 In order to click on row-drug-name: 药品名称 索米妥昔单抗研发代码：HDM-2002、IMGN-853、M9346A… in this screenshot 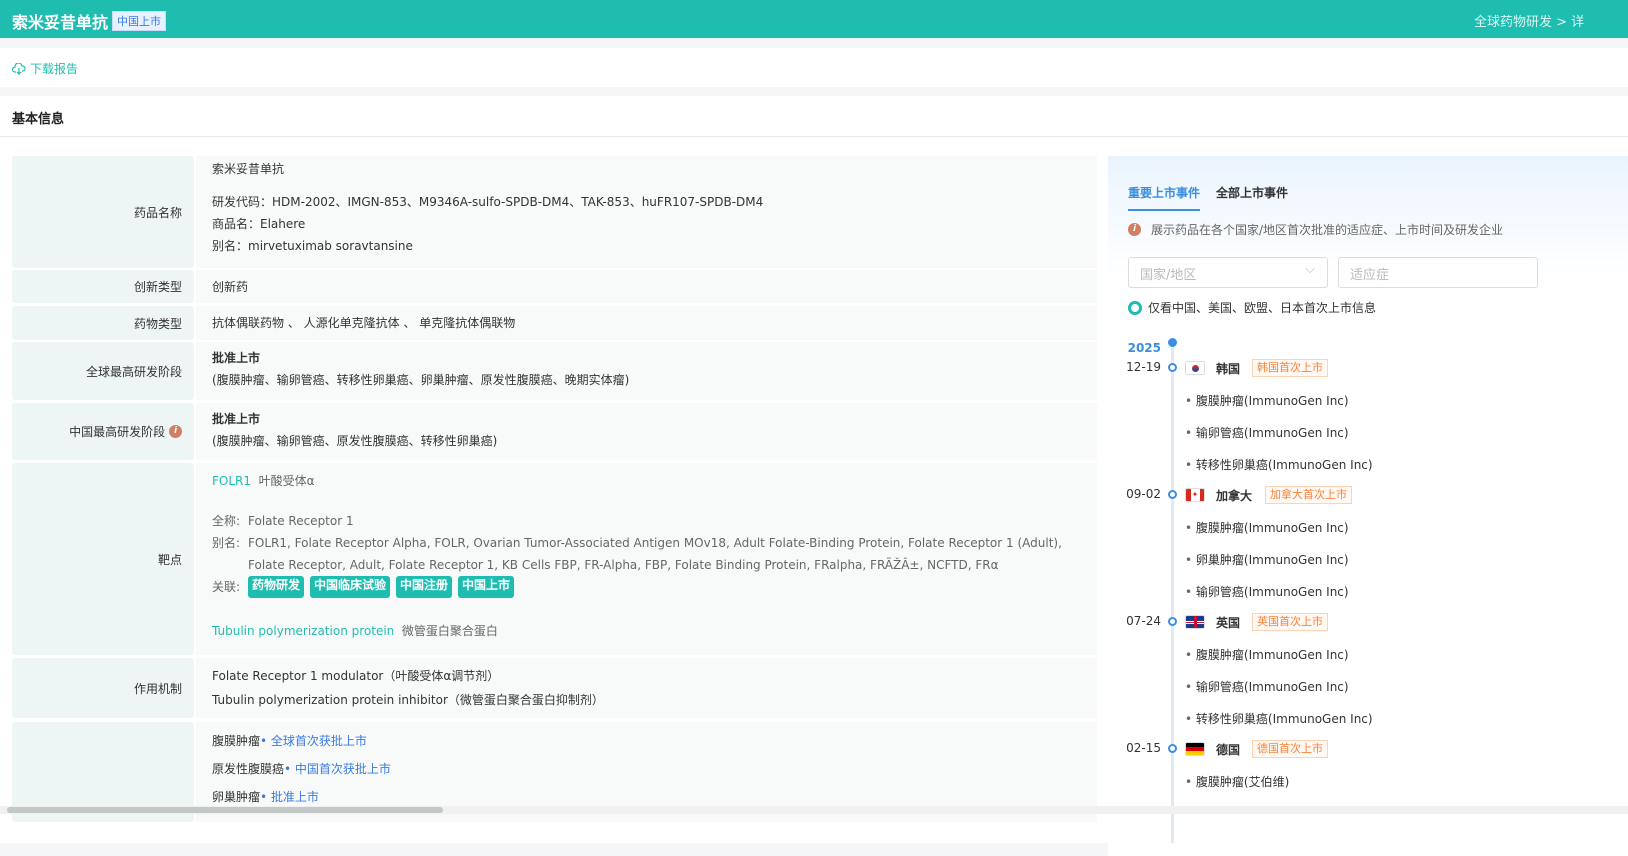, I will do `click(554, 212)`.